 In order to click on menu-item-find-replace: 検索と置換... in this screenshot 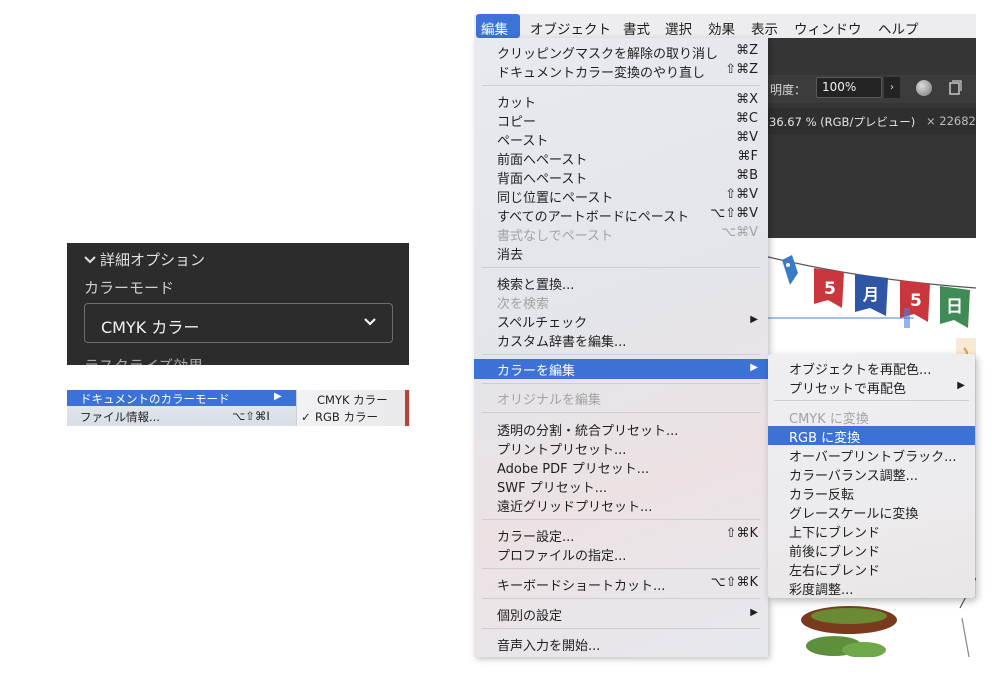, I will do `click(621, 283)`.